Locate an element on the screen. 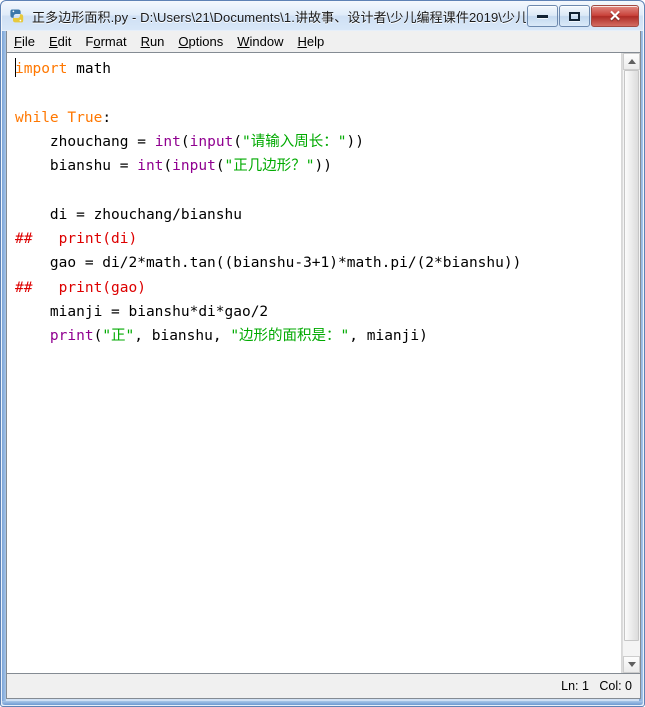 The width and height of the screenshot is (645, 707). code-line: bianshu = int(input("正几边形？")) is located at coordinates (318, 166).